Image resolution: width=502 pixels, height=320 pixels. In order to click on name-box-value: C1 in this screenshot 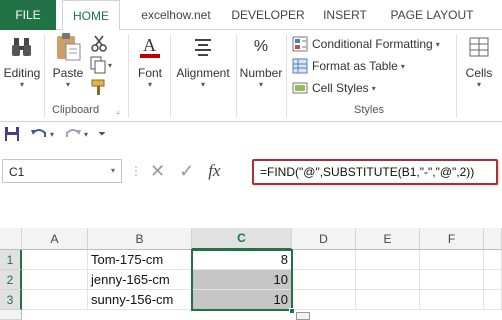, I will do `click(17, 172)`.